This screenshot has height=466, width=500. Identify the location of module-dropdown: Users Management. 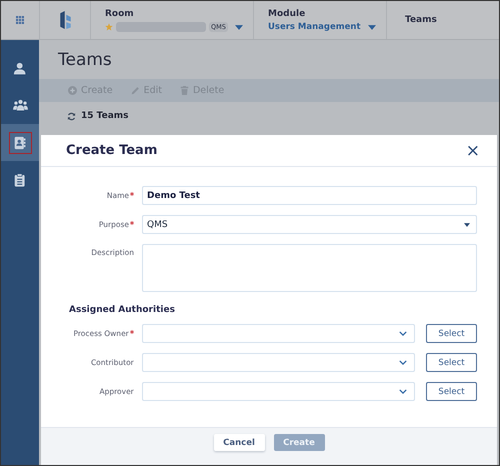
(314, 27).